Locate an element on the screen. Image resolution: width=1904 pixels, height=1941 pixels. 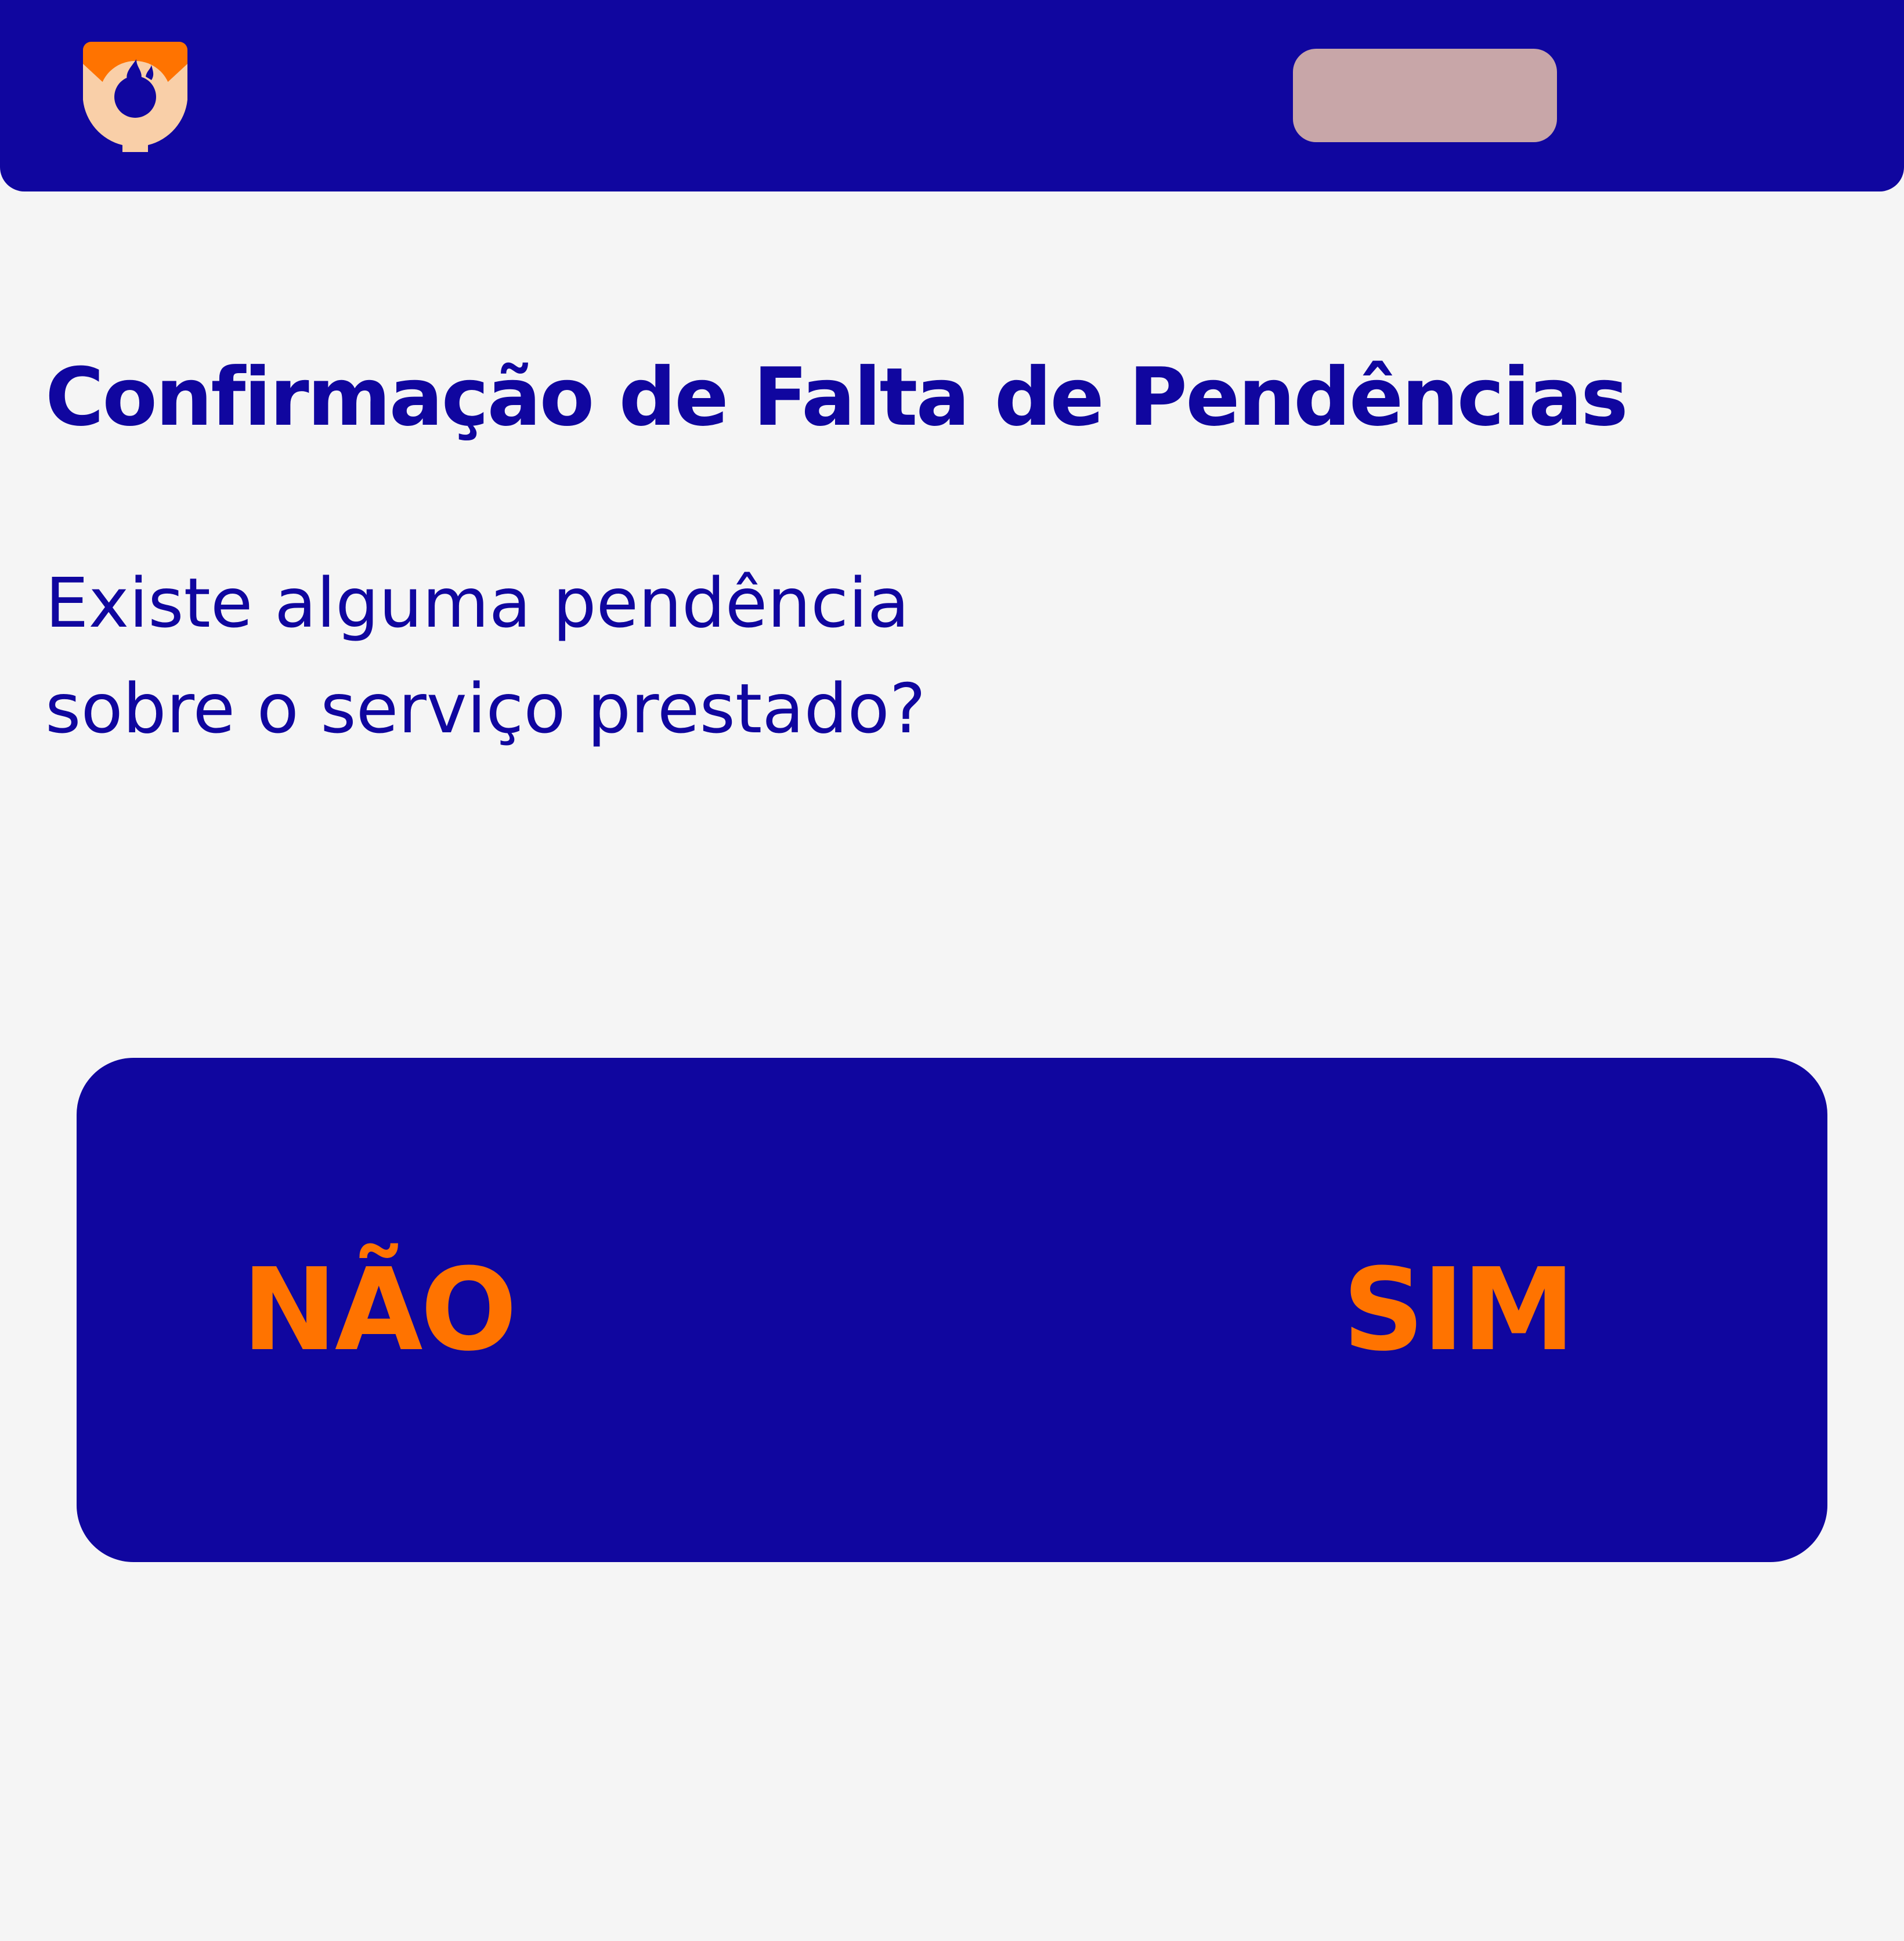
app-header is located at coordinates (952, 95).